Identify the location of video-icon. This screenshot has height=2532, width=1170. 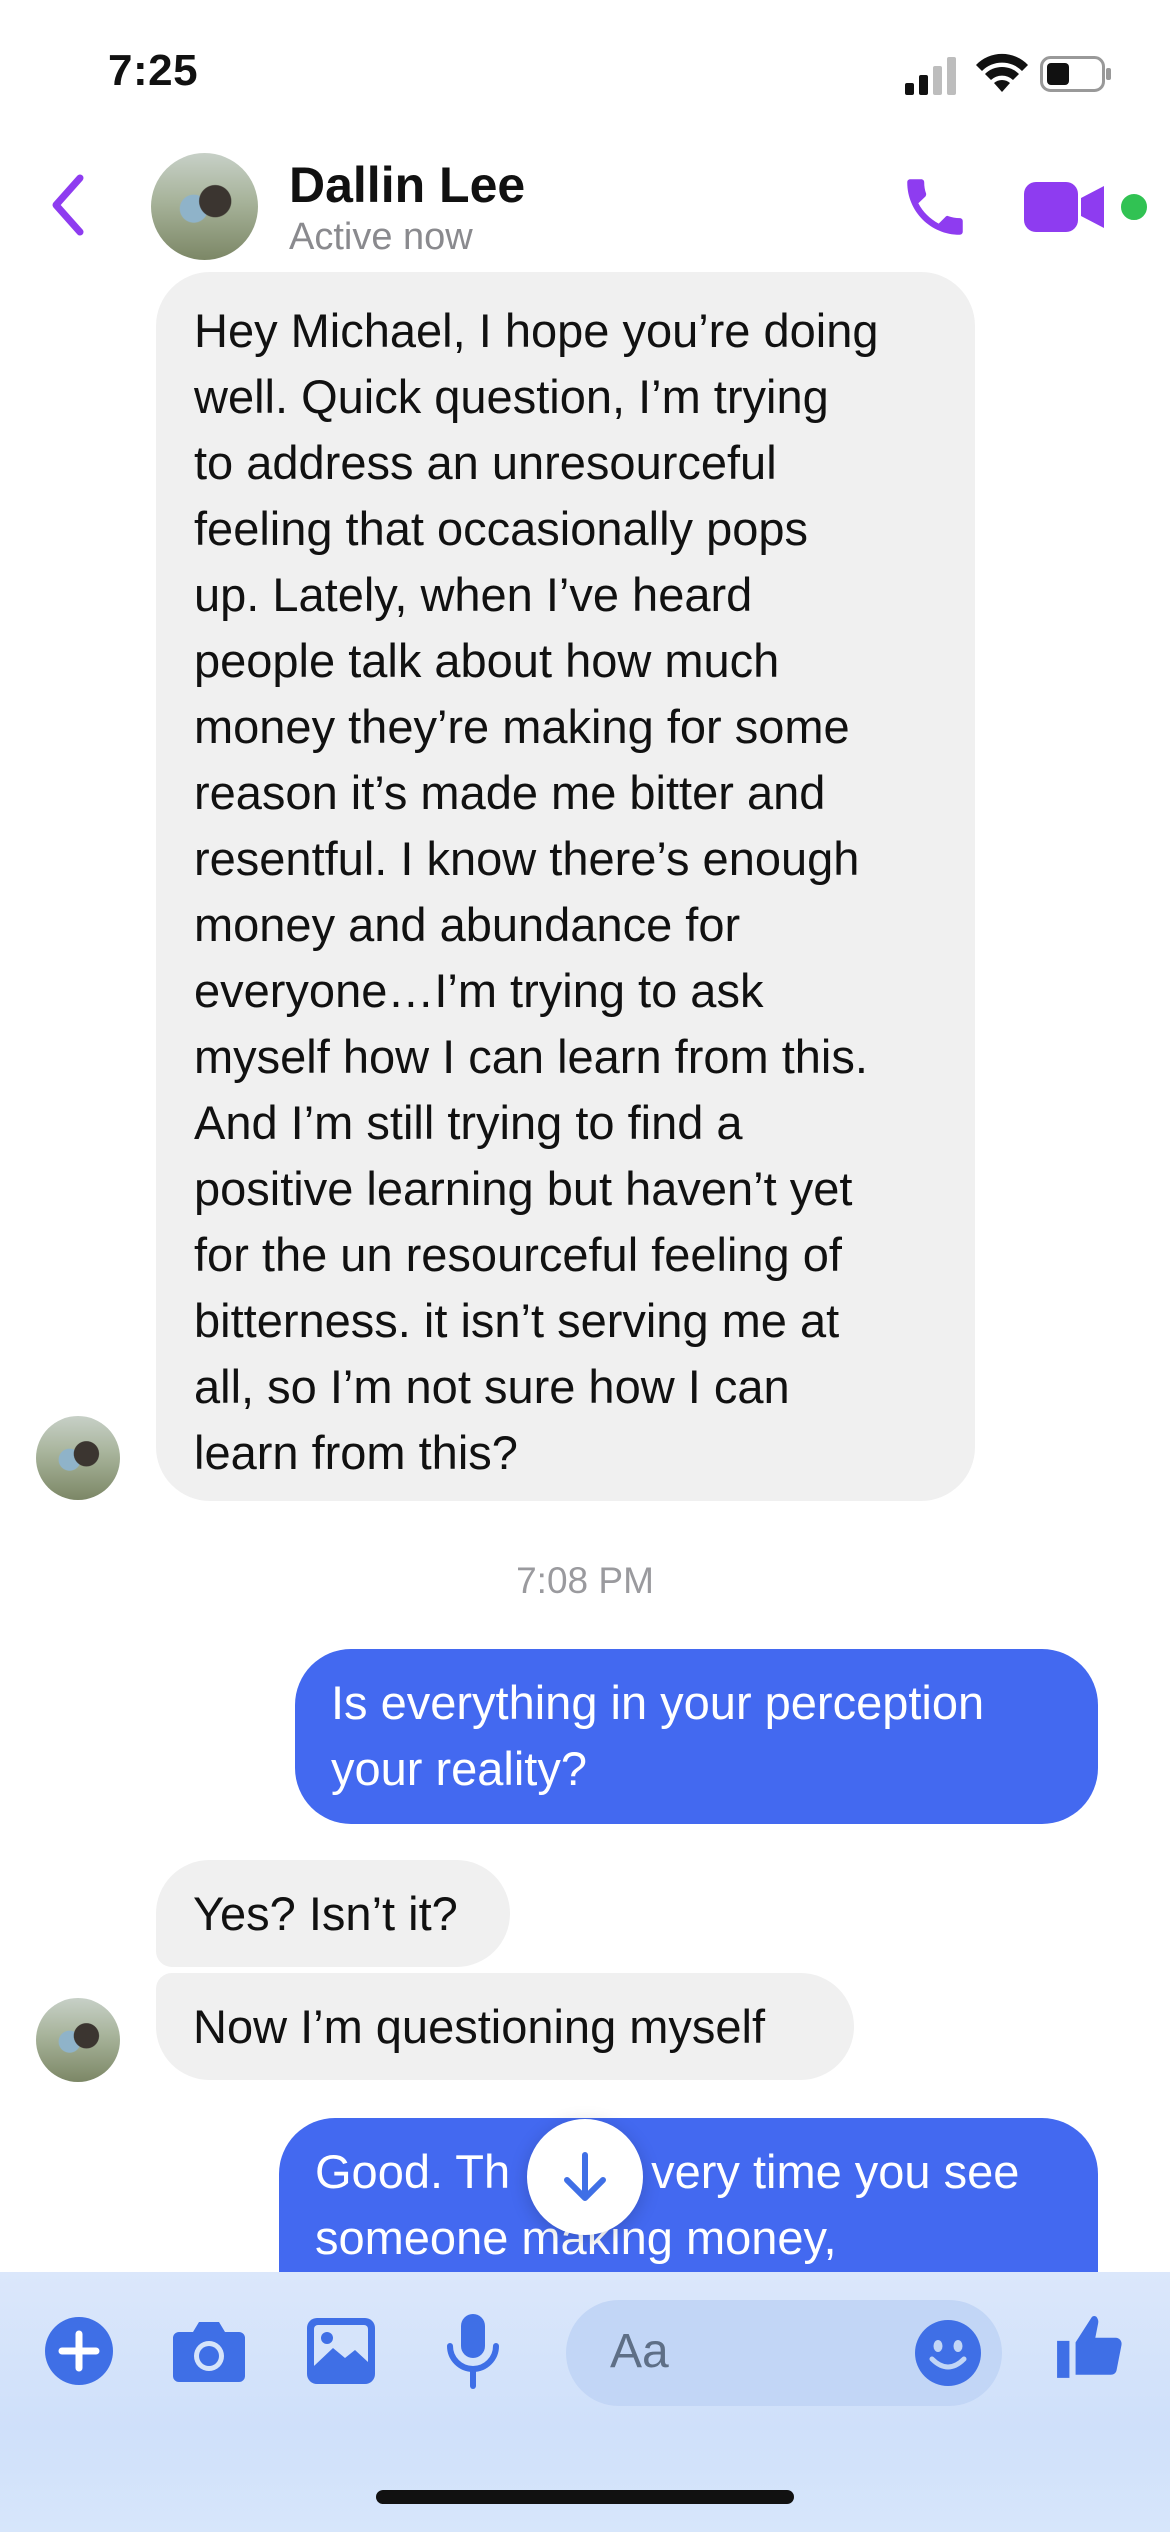
(1064, 207).